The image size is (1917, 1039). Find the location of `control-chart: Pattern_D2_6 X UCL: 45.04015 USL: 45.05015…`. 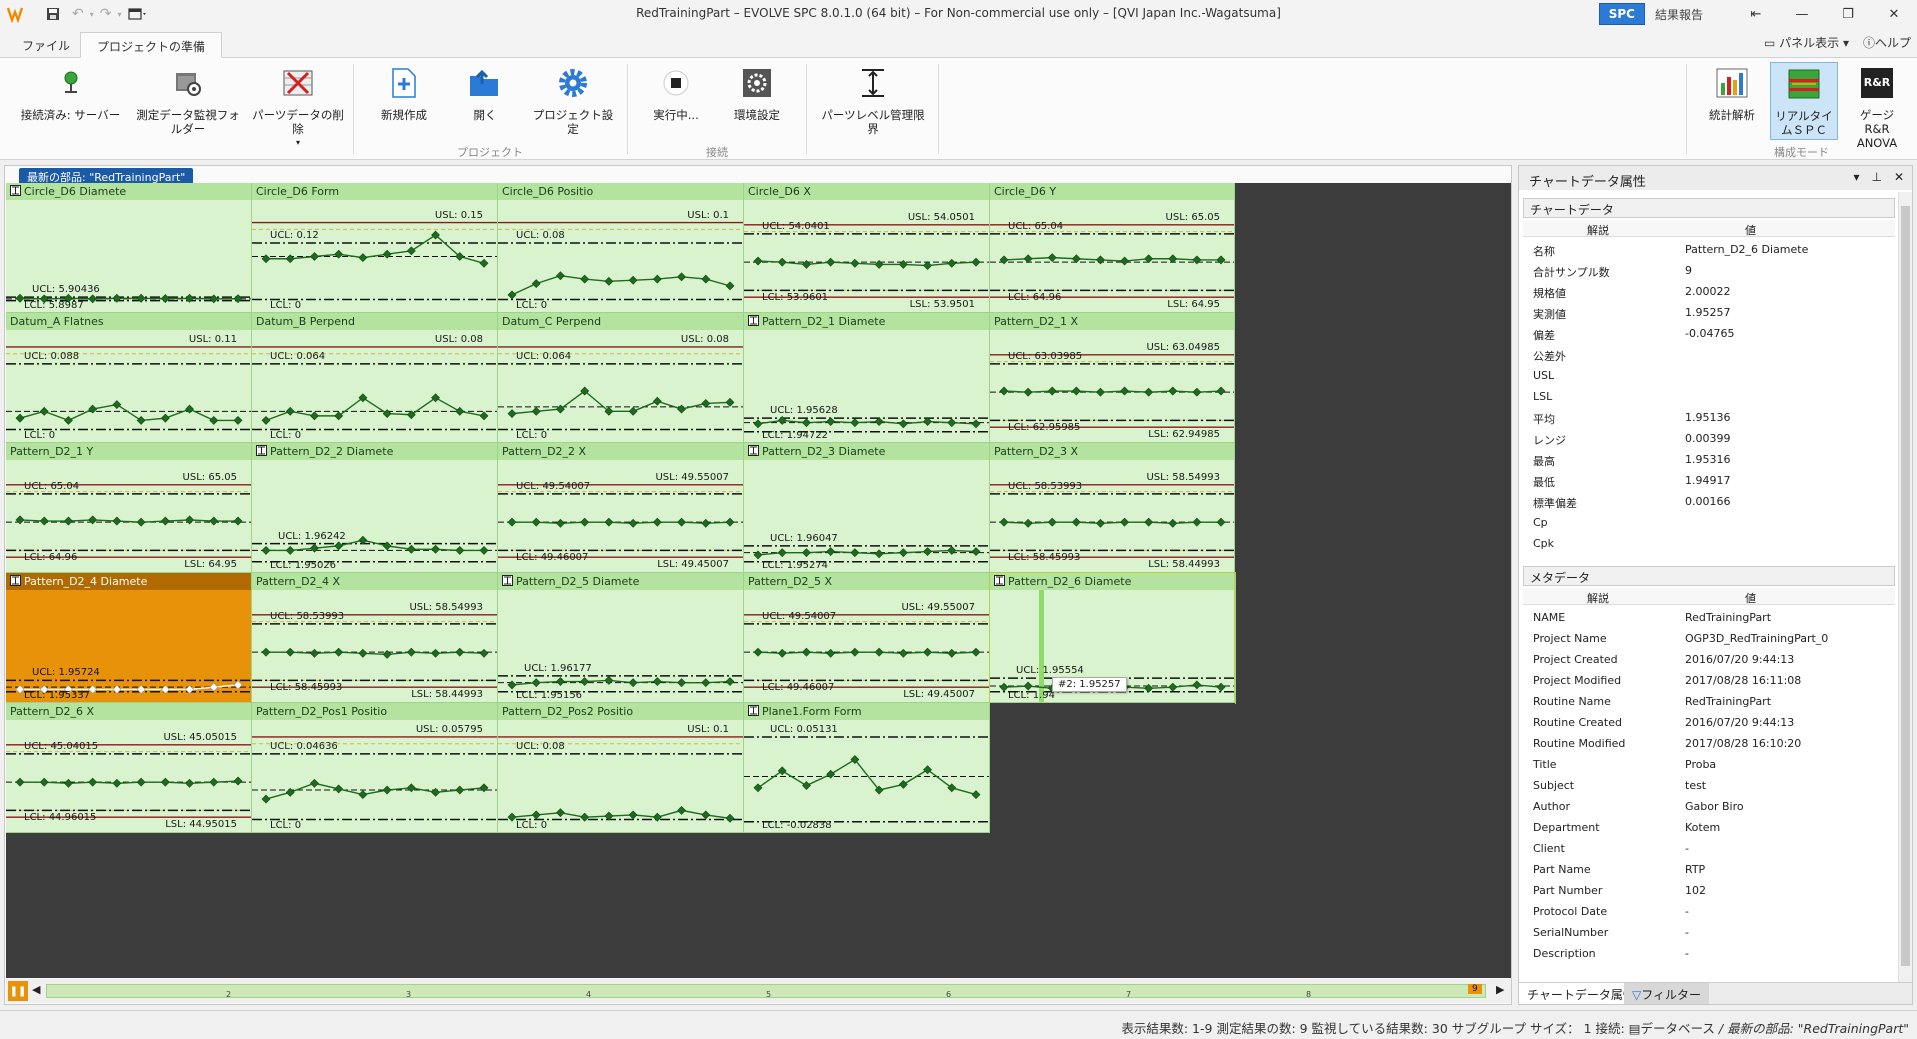

control-chart: Pattern_D2_6 X UCL: 45.04015 USL: 45.05015… is located at coordinates (129, 768).